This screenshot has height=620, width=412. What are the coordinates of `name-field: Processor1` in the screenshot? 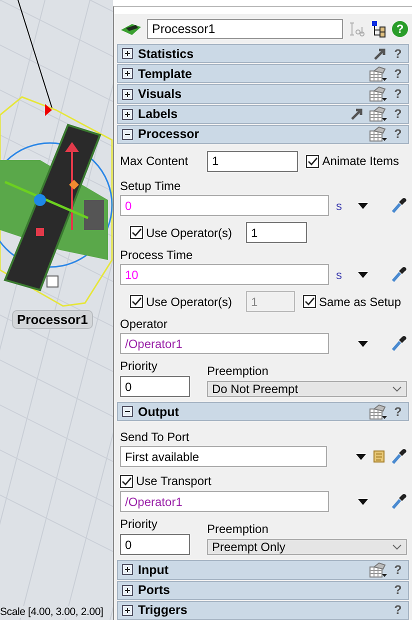 It's located at (245, 28).